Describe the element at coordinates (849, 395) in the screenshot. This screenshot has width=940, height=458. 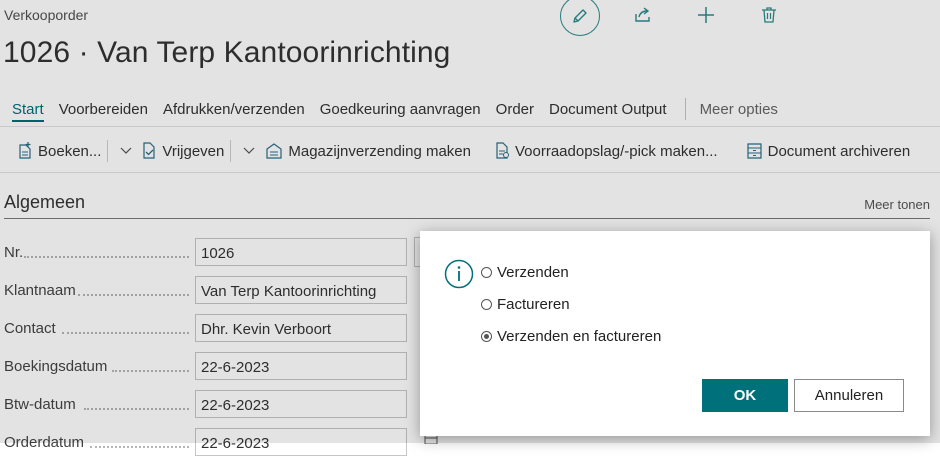
I see `cancel-button: Annuleren` at that location.